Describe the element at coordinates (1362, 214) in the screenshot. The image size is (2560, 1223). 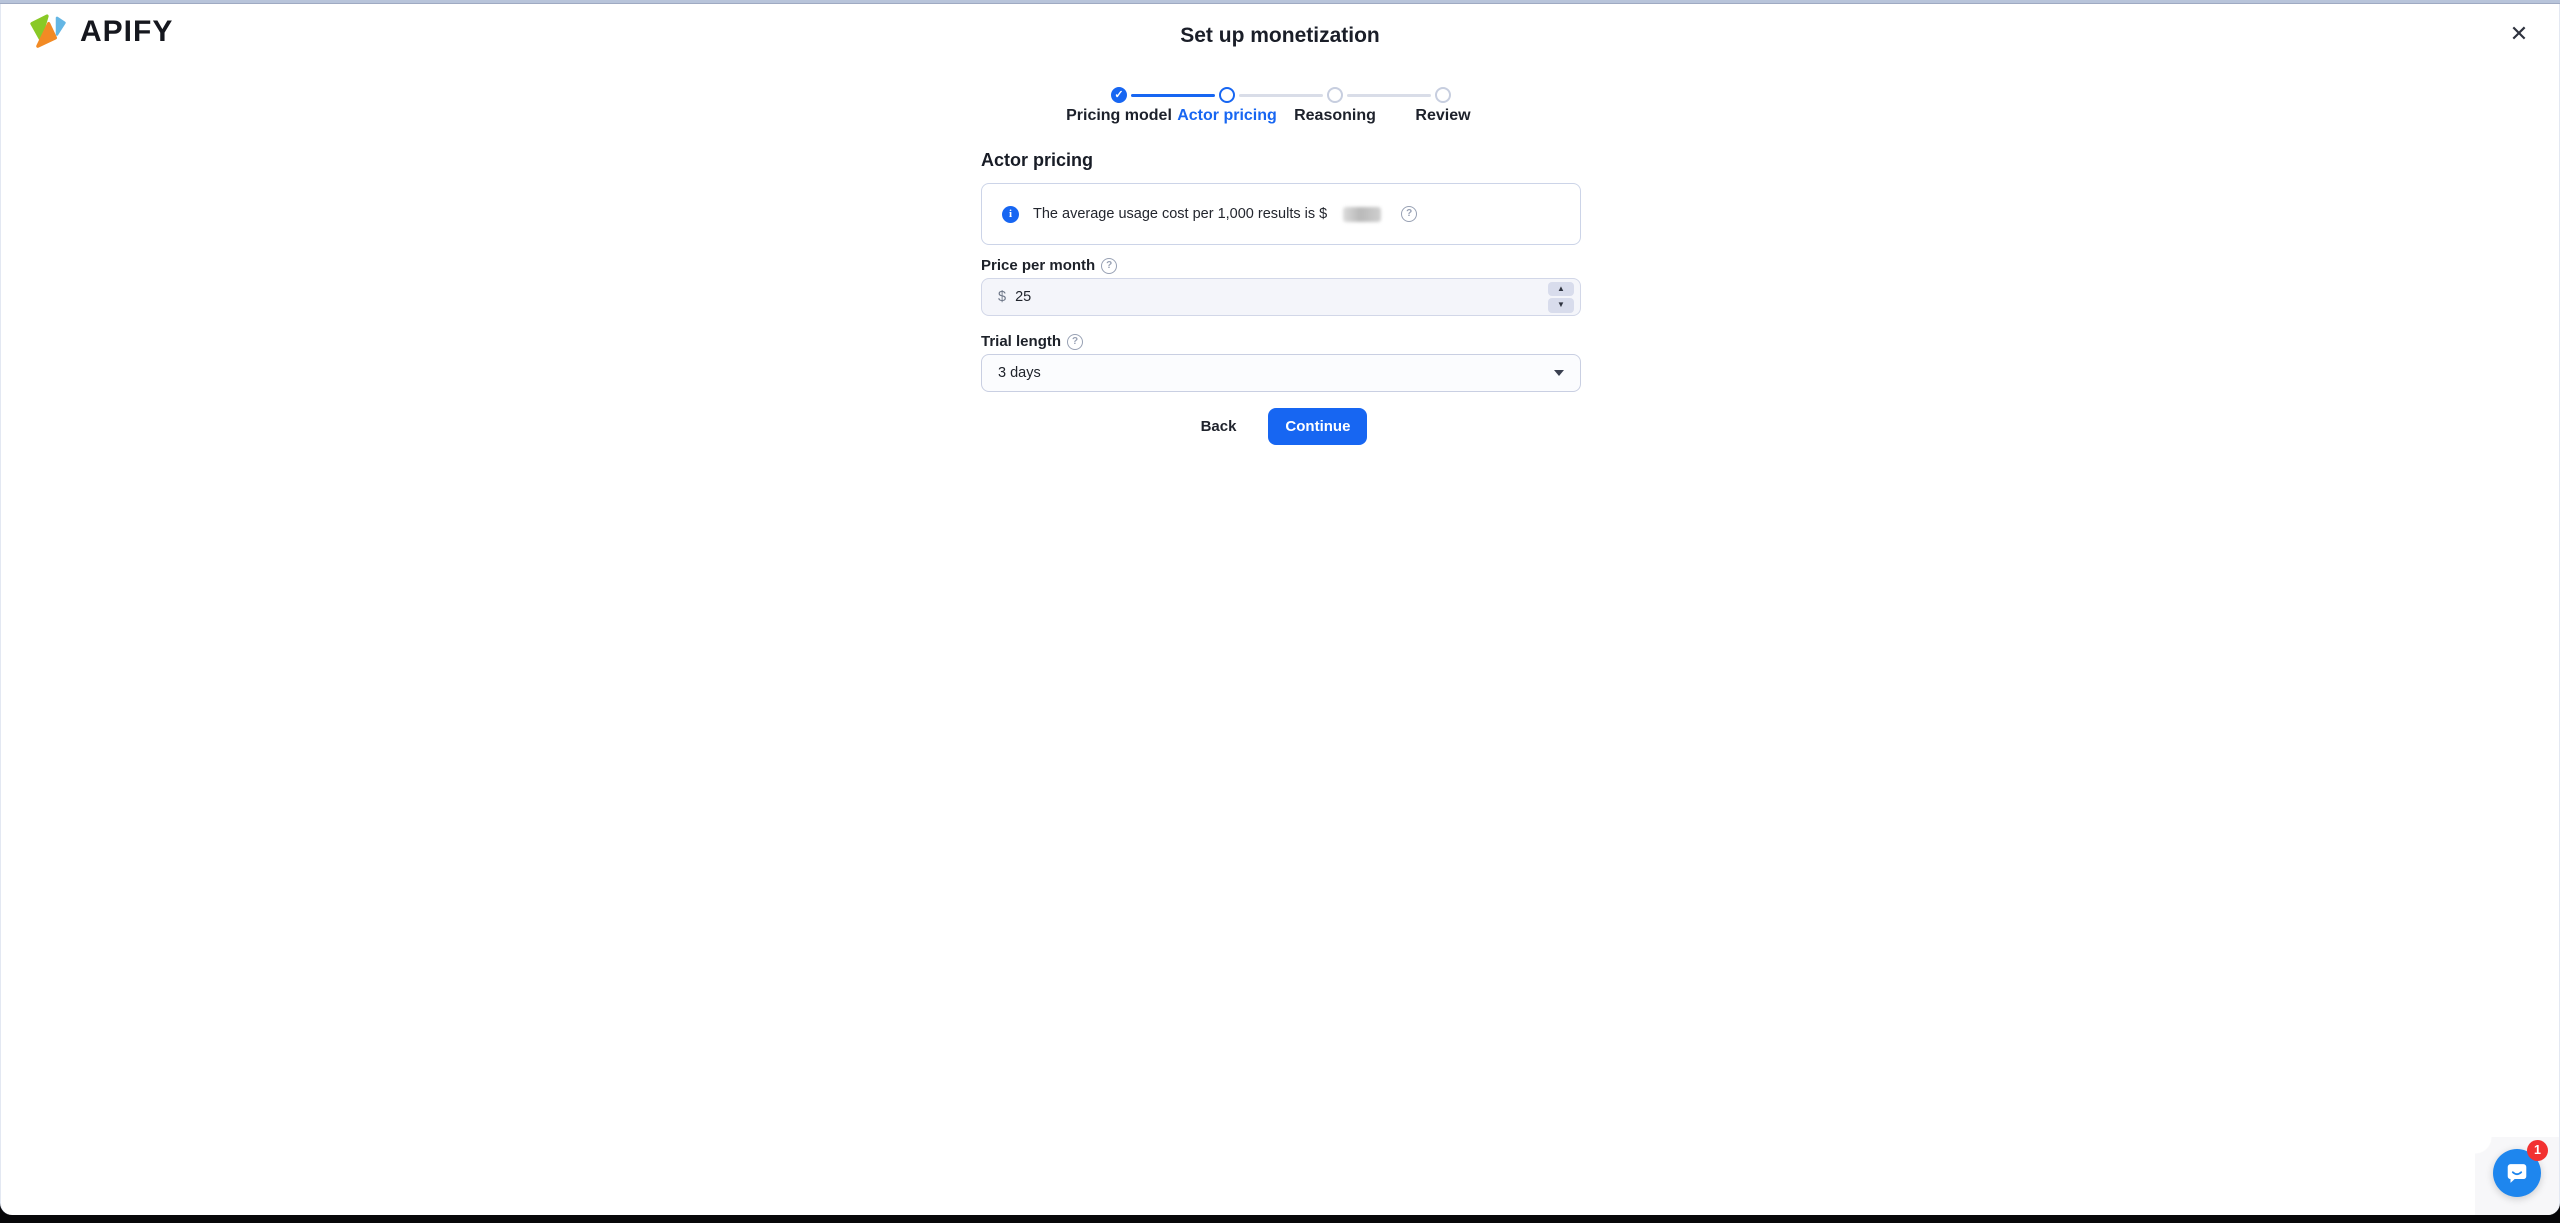
I see `redacted-value` at that location.